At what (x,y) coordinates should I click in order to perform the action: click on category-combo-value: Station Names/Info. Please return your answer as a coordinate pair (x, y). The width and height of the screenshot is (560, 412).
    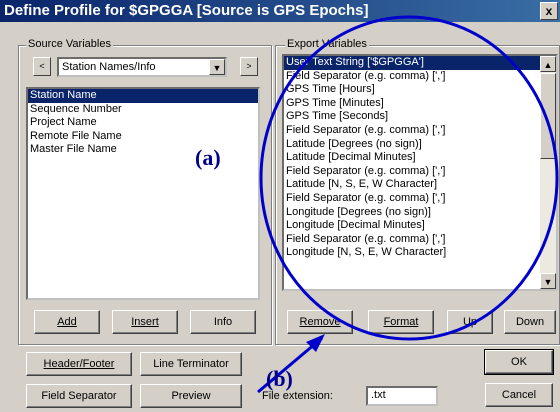
    Looking at the image, I should click on (109, 67).